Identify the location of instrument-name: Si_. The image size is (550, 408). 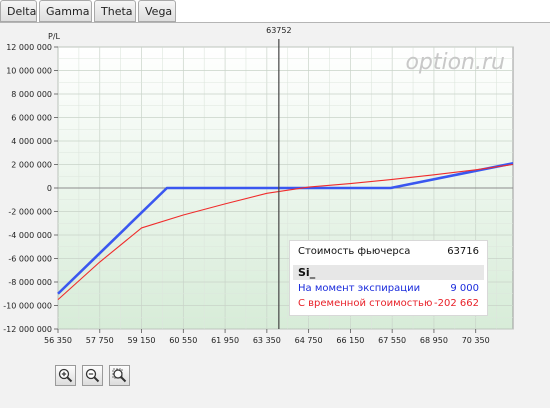
(307, 272).